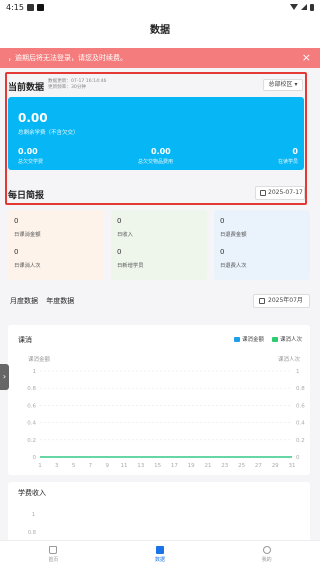  I want to click on date-picker-button: 2025-07-17, so click(280, 193).